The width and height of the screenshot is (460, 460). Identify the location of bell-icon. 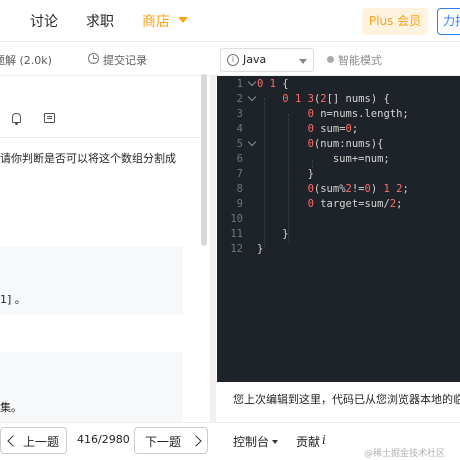
(16, 119).